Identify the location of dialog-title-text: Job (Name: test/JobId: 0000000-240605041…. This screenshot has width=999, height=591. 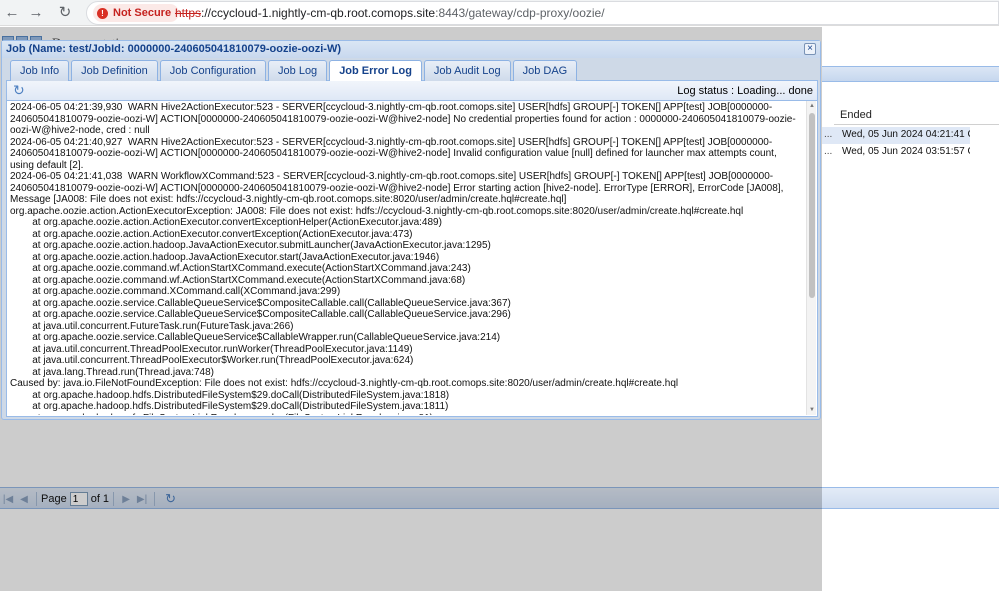
(174, 49).